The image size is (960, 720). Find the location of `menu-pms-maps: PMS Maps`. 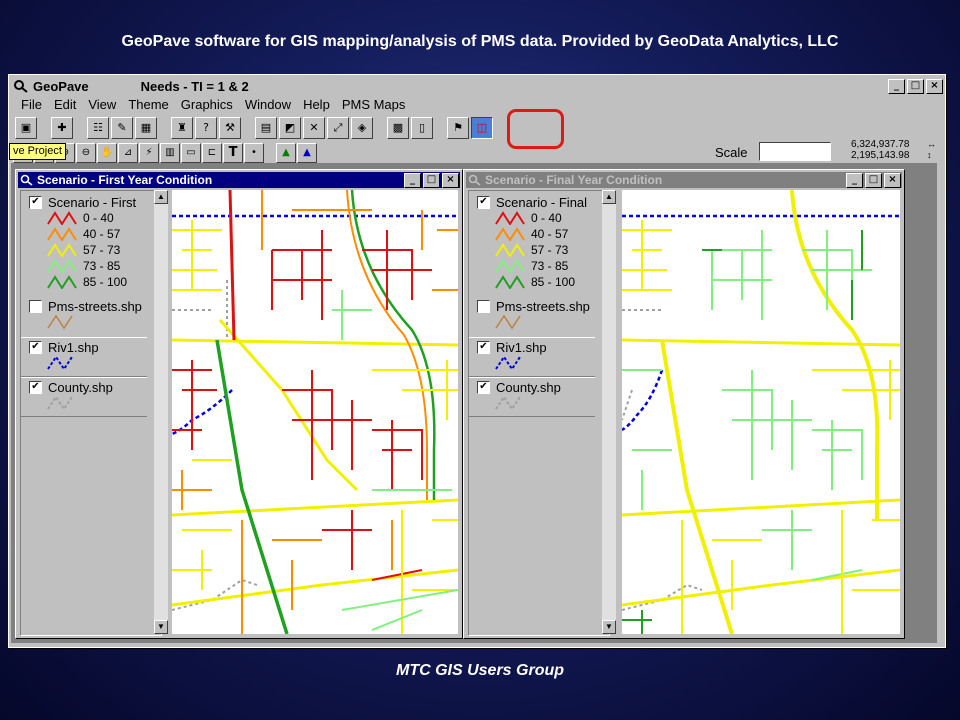

menu-pms-maps: PMS Maps is located at coordinates (374, 106).